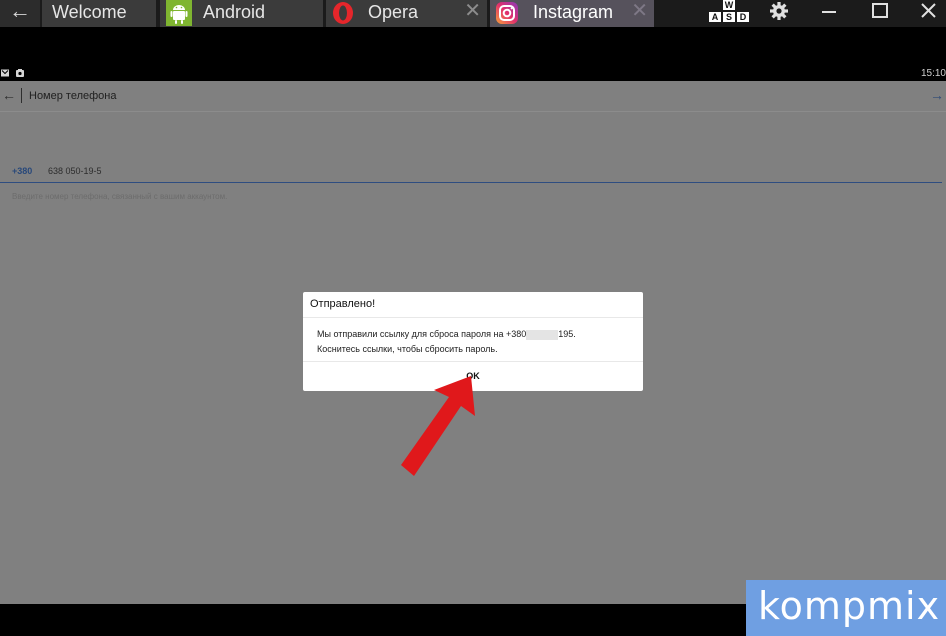 This screenshot has height=636, width=946. What do you see at coordinates (473, 96) in the screenshot?
I see `action-bar: ← Номер телефона →` at bounding box center [473, 96].